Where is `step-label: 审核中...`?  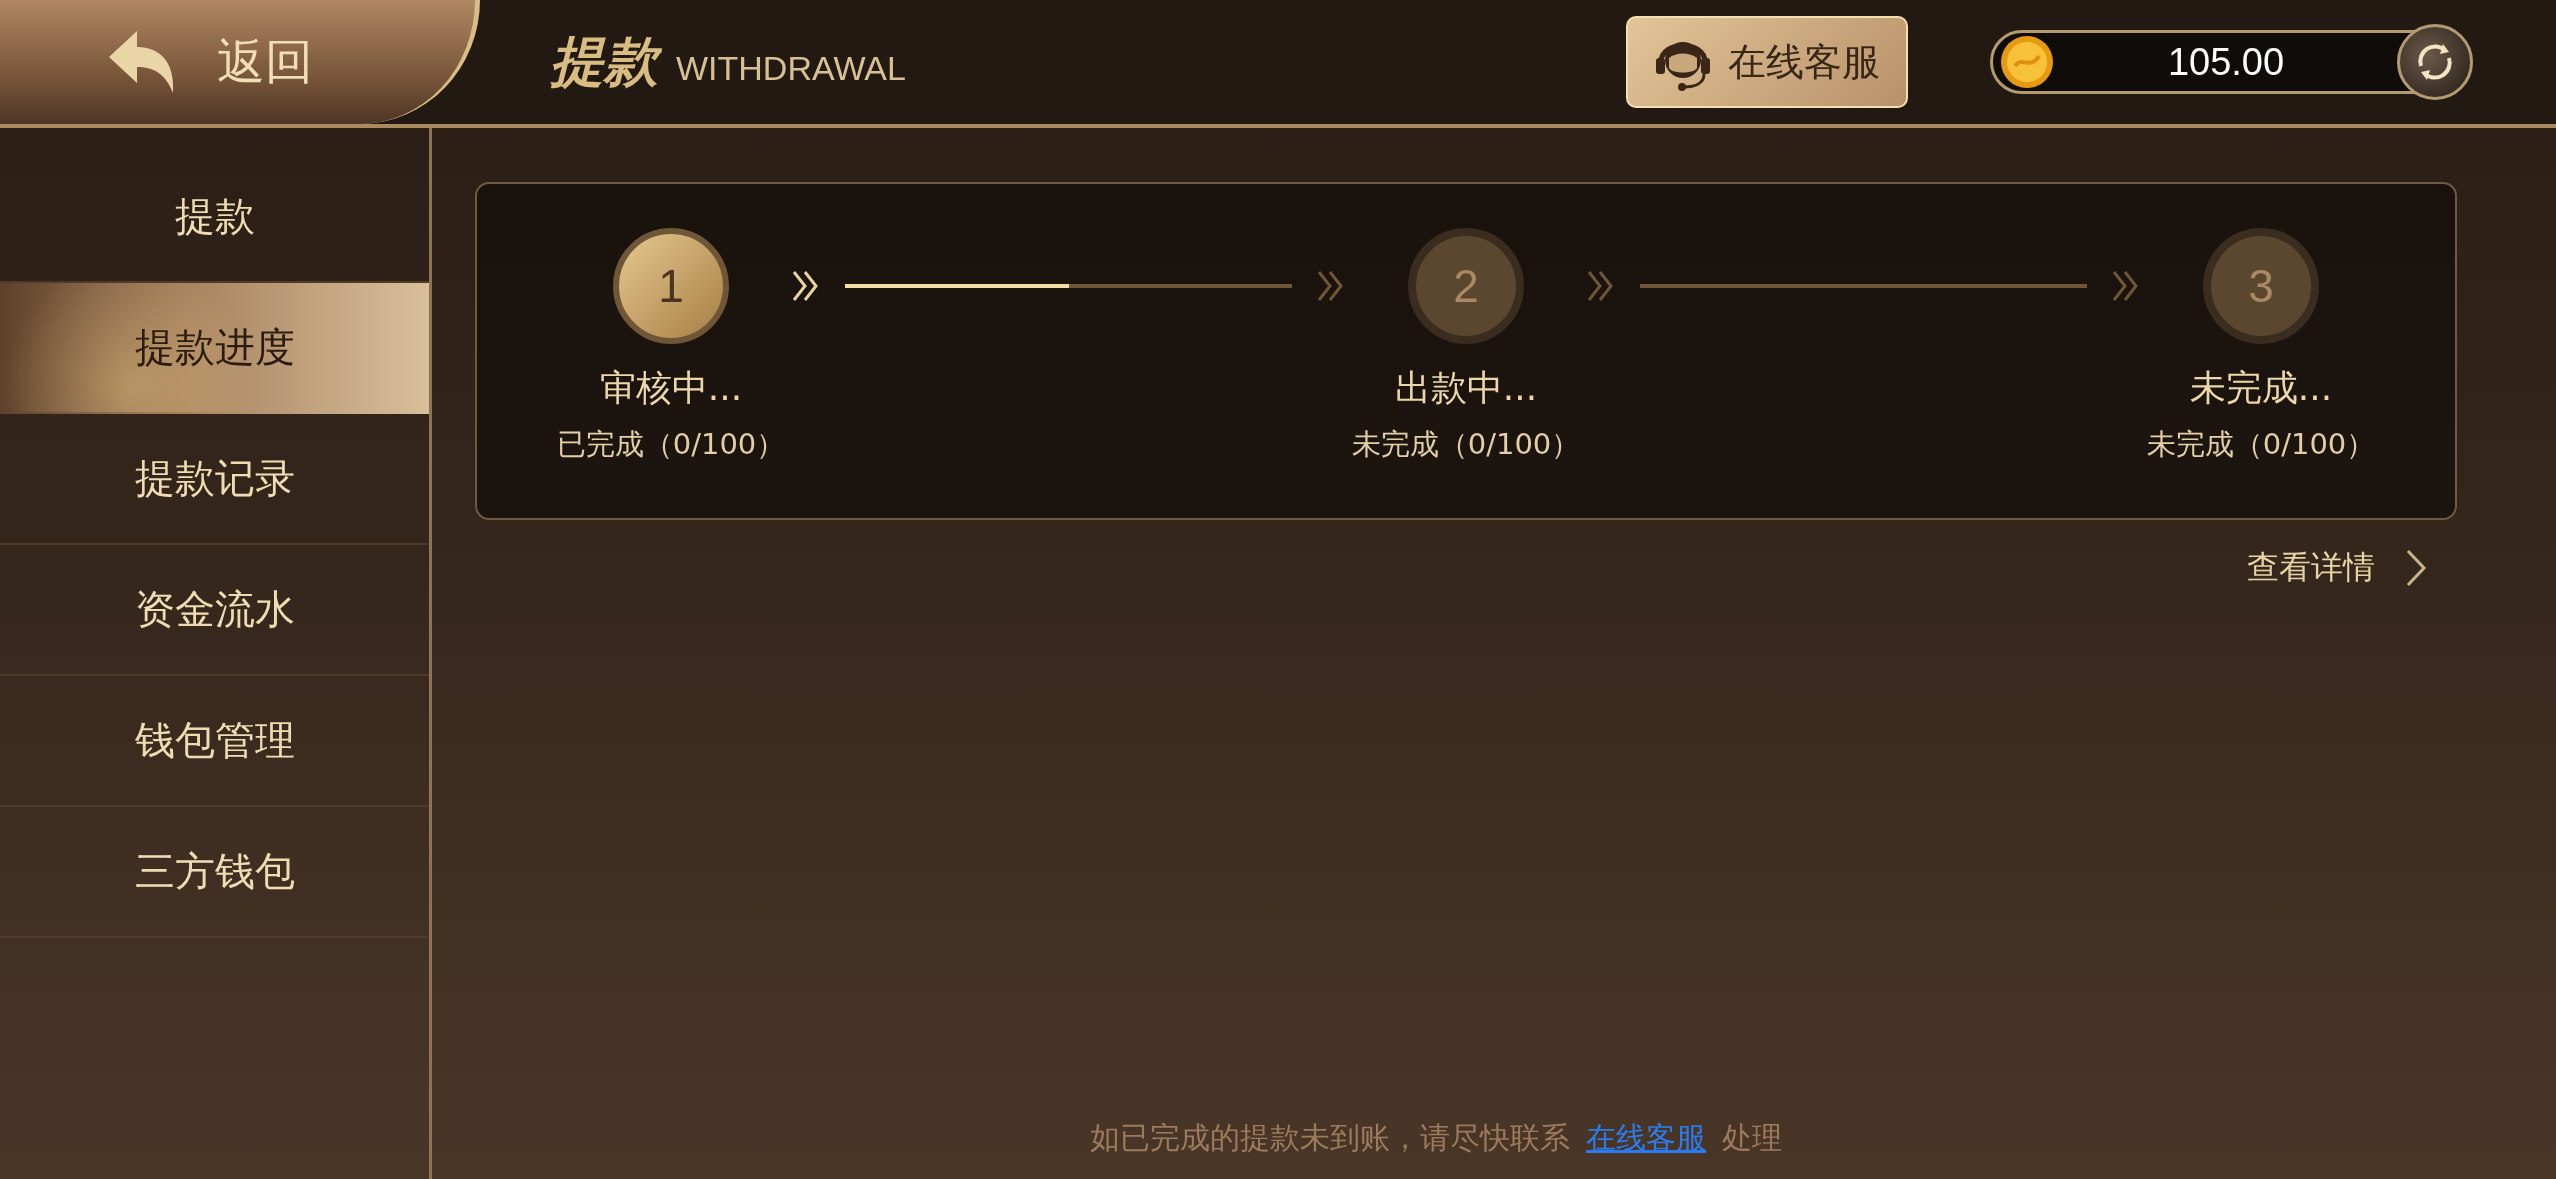 step-label: 审核中... is located at coordinates (671, 388).